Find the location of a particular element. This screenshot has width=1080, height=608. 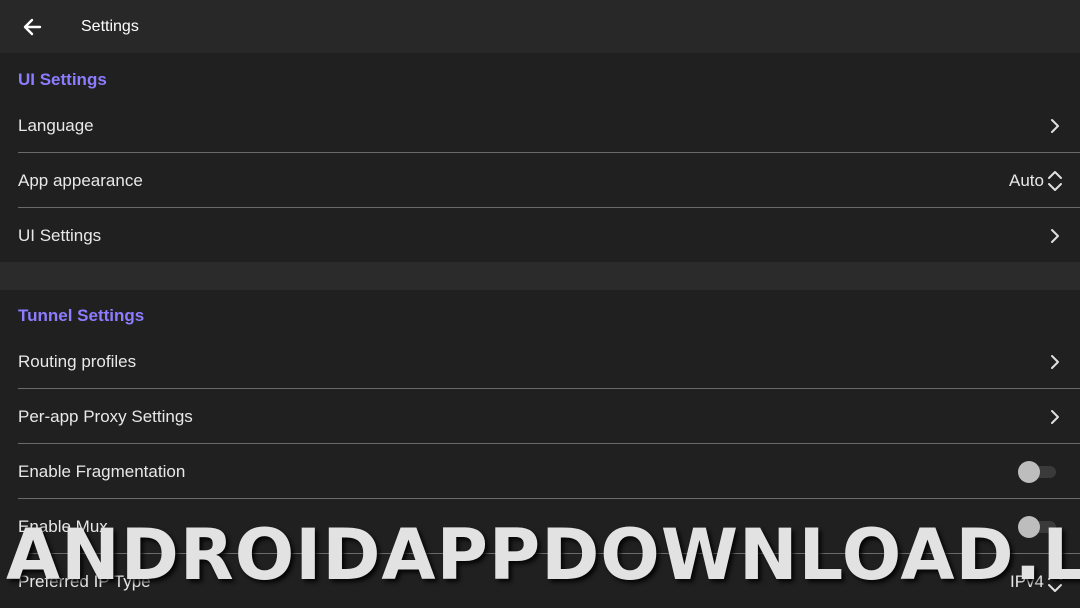

section-title-ui-settings: UI Settings is located at coordinates (62, 79).